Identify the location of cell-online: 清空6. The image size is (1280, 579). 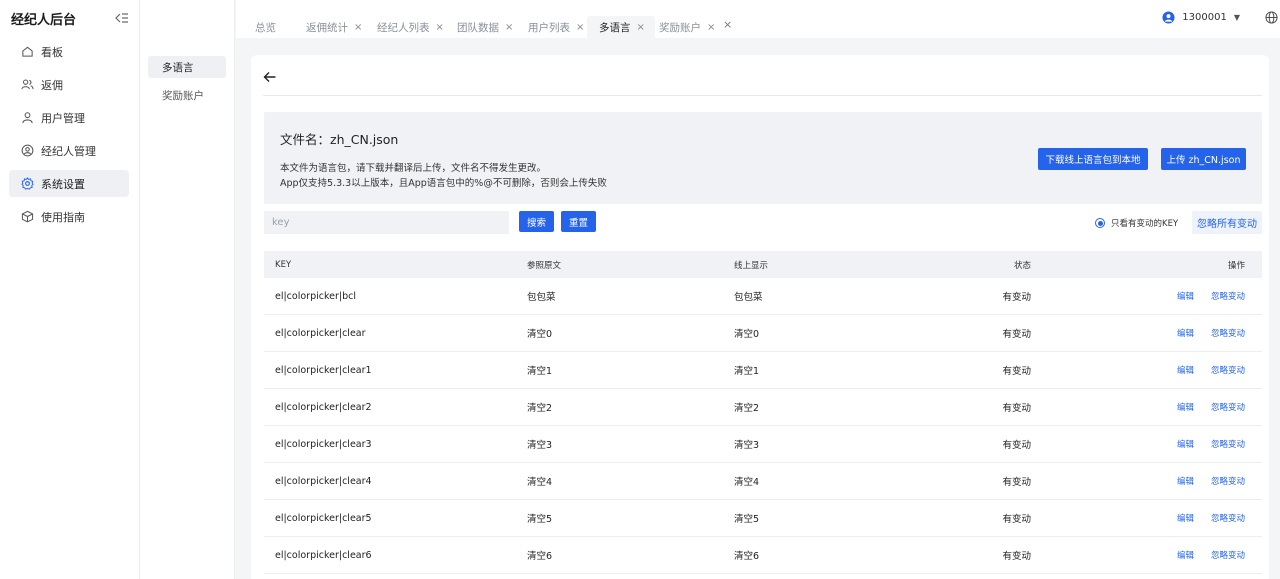
(747, 556).